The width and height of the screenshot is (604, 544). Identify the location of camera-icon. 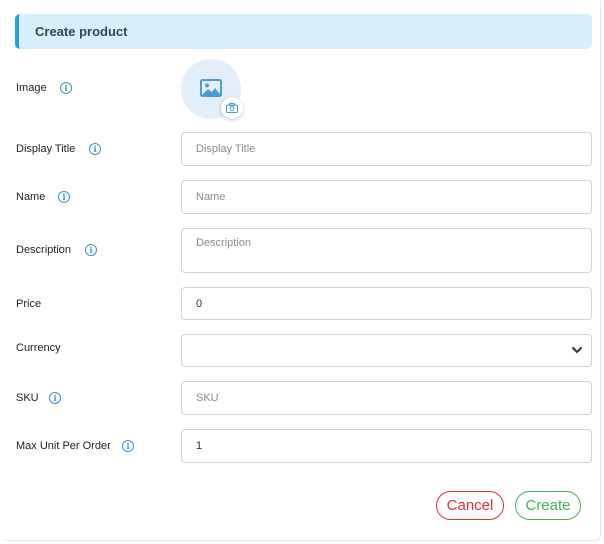
(232, 108).